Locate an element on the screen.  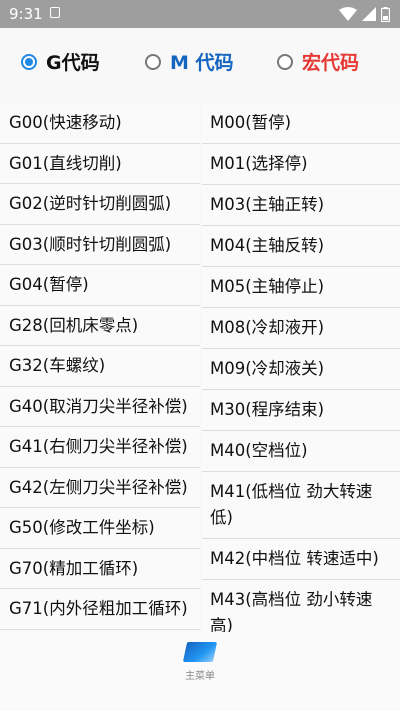
m-code-item: M42(中档位 转速适中) is located at coordinates (301, 559).